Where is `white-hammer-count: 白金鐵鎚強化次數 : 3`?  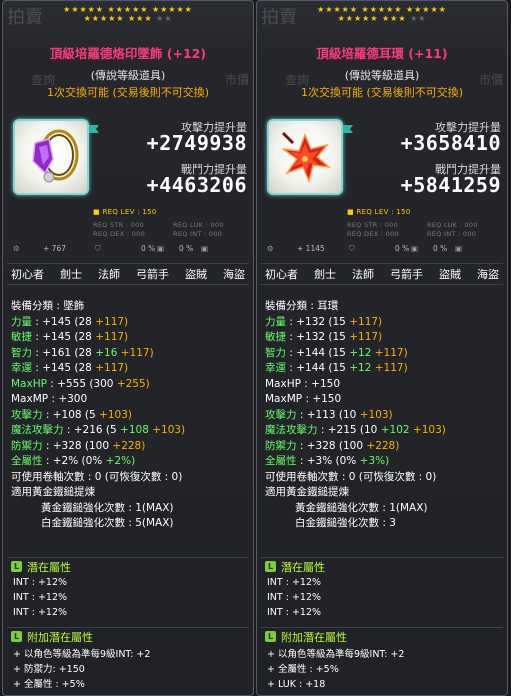
white-hammer-count: 白金鐵鎚強化次數 : 3 is located at coordinates (345, 523).